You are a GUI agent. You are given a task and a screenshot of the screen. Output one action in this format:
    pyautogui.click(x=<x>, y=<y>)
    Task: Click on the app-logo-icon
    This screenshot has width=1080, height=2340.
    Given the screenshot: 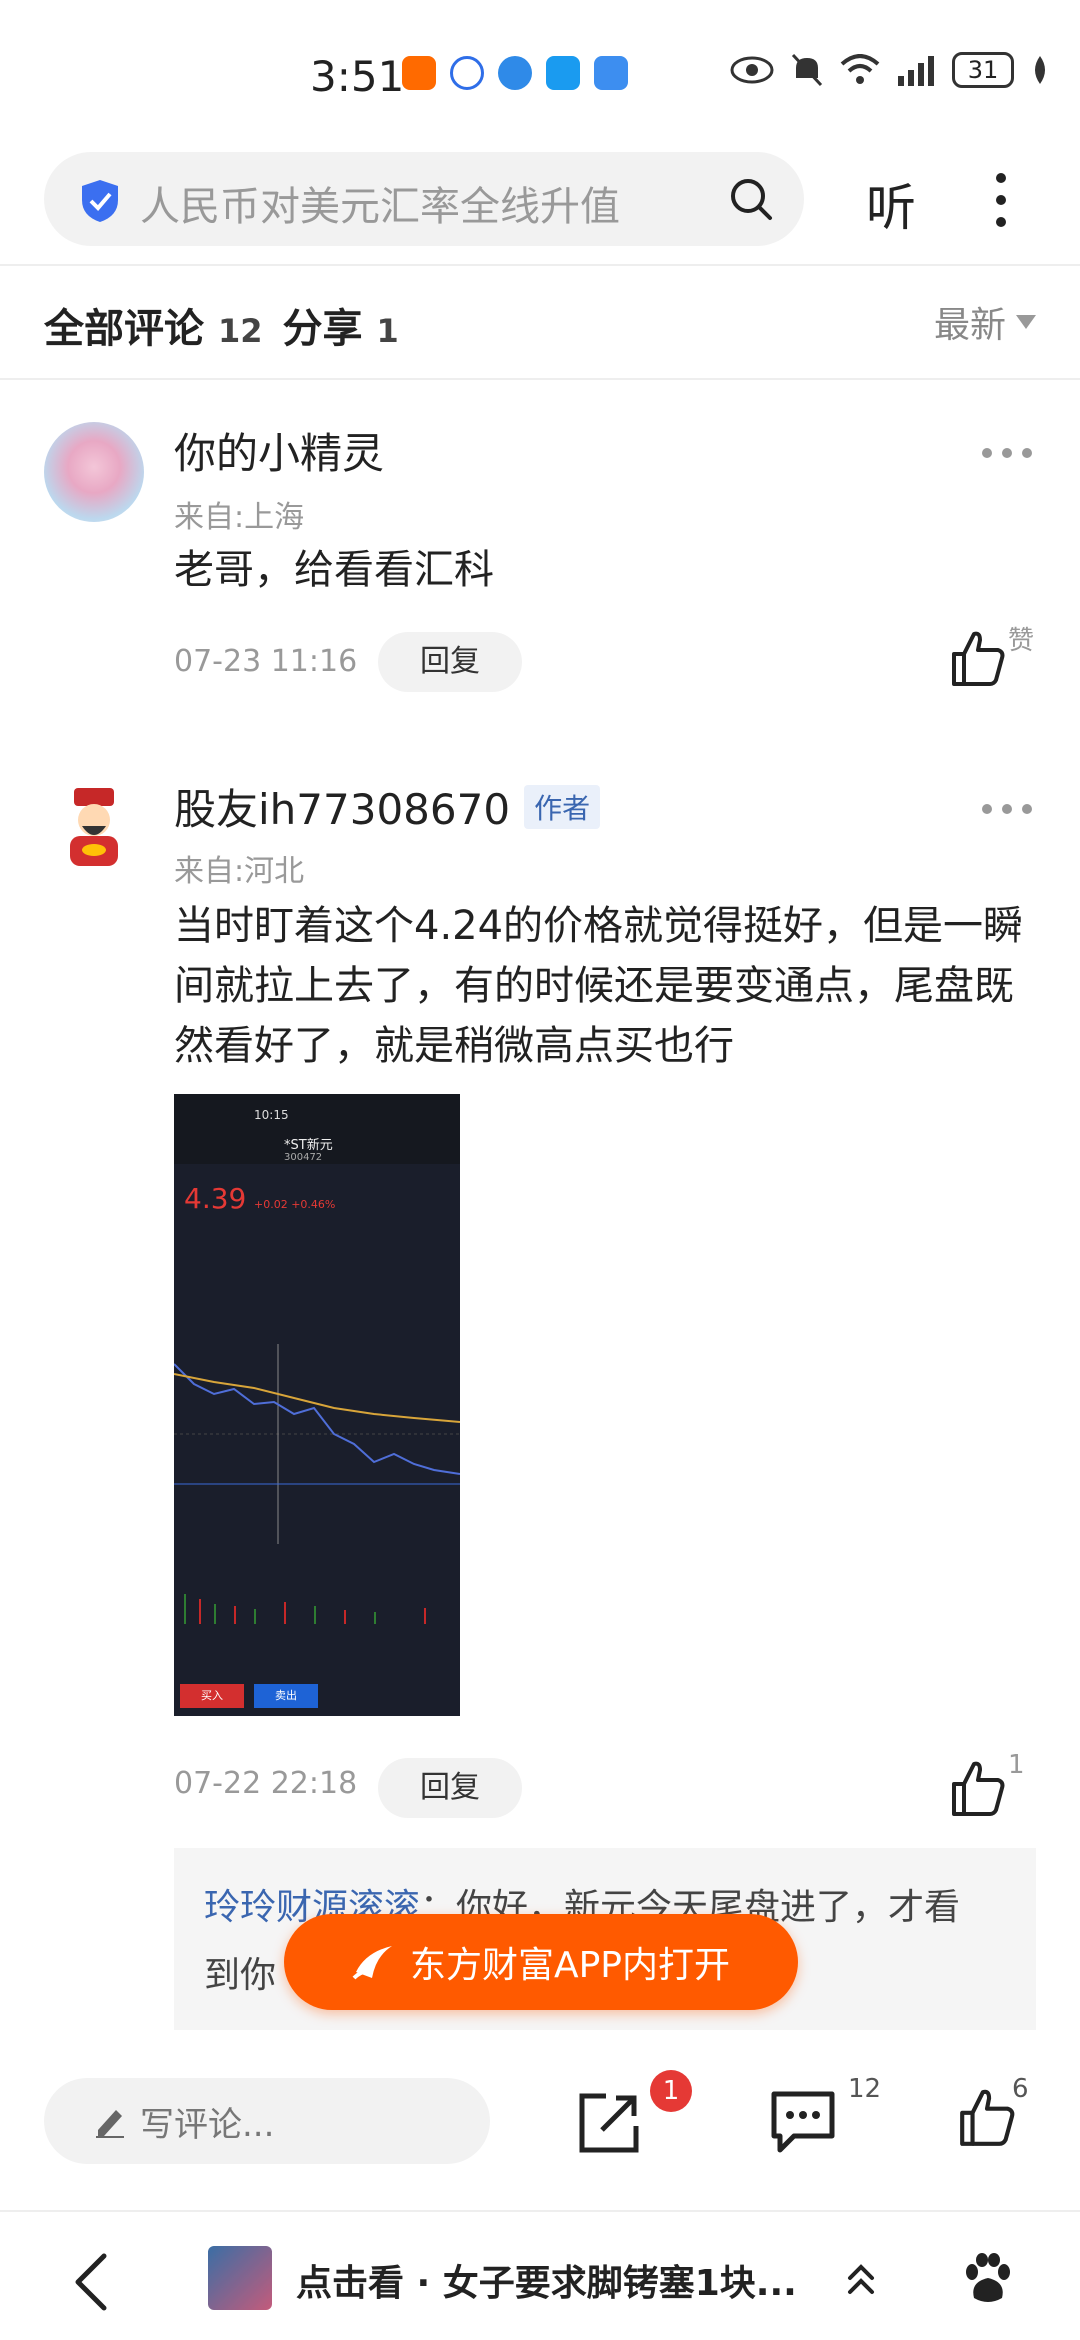 What is the action you would take?
    pyautogui.click(x=372, y=1963)
    